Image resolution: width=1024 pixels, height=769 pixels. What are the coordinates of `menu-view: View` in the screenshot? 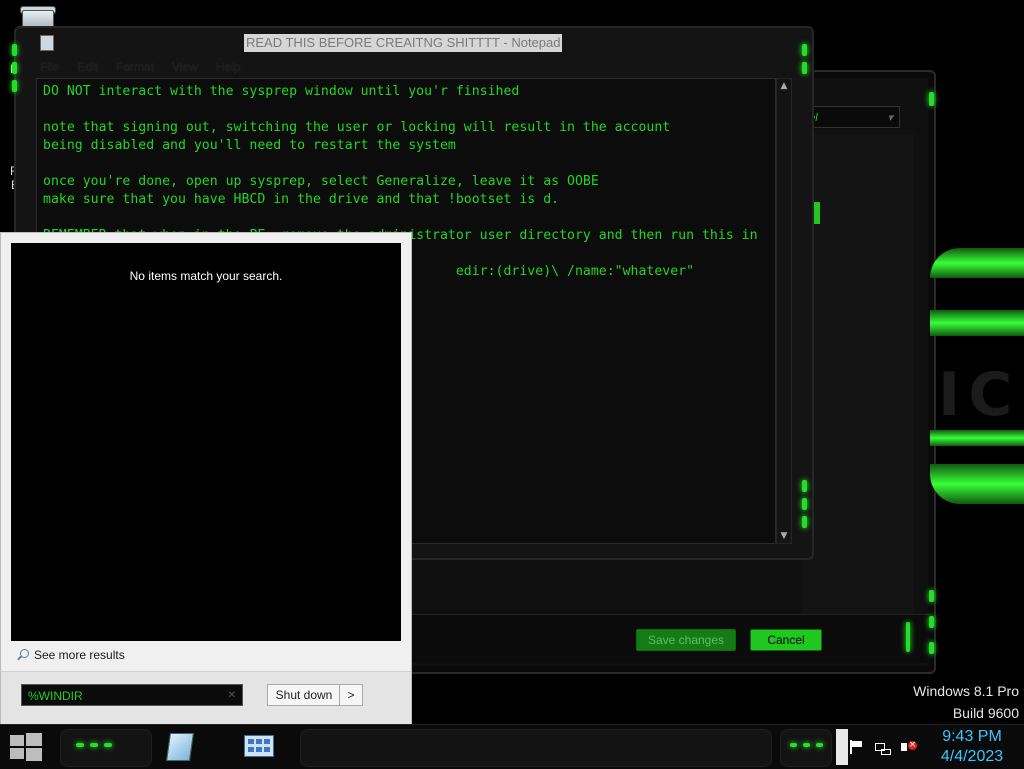 It's located at (185, 68).